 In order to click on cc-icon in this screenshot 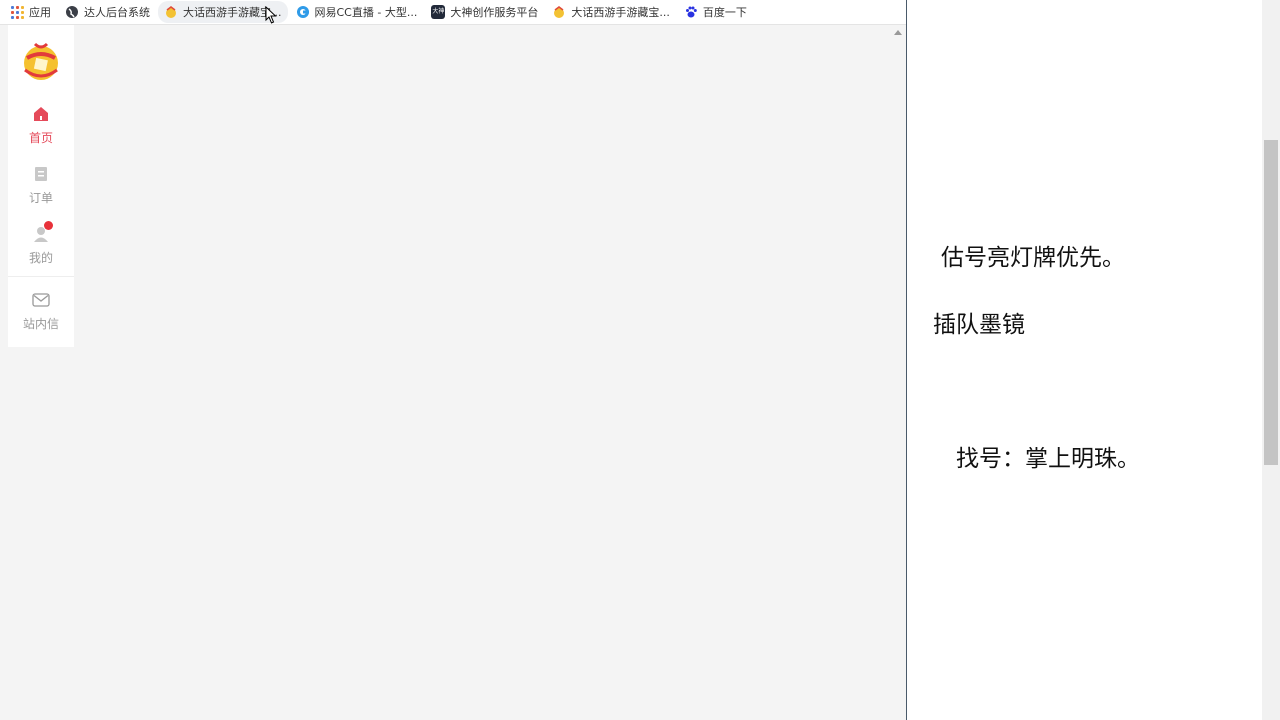, I will do `click(302, 12)`.